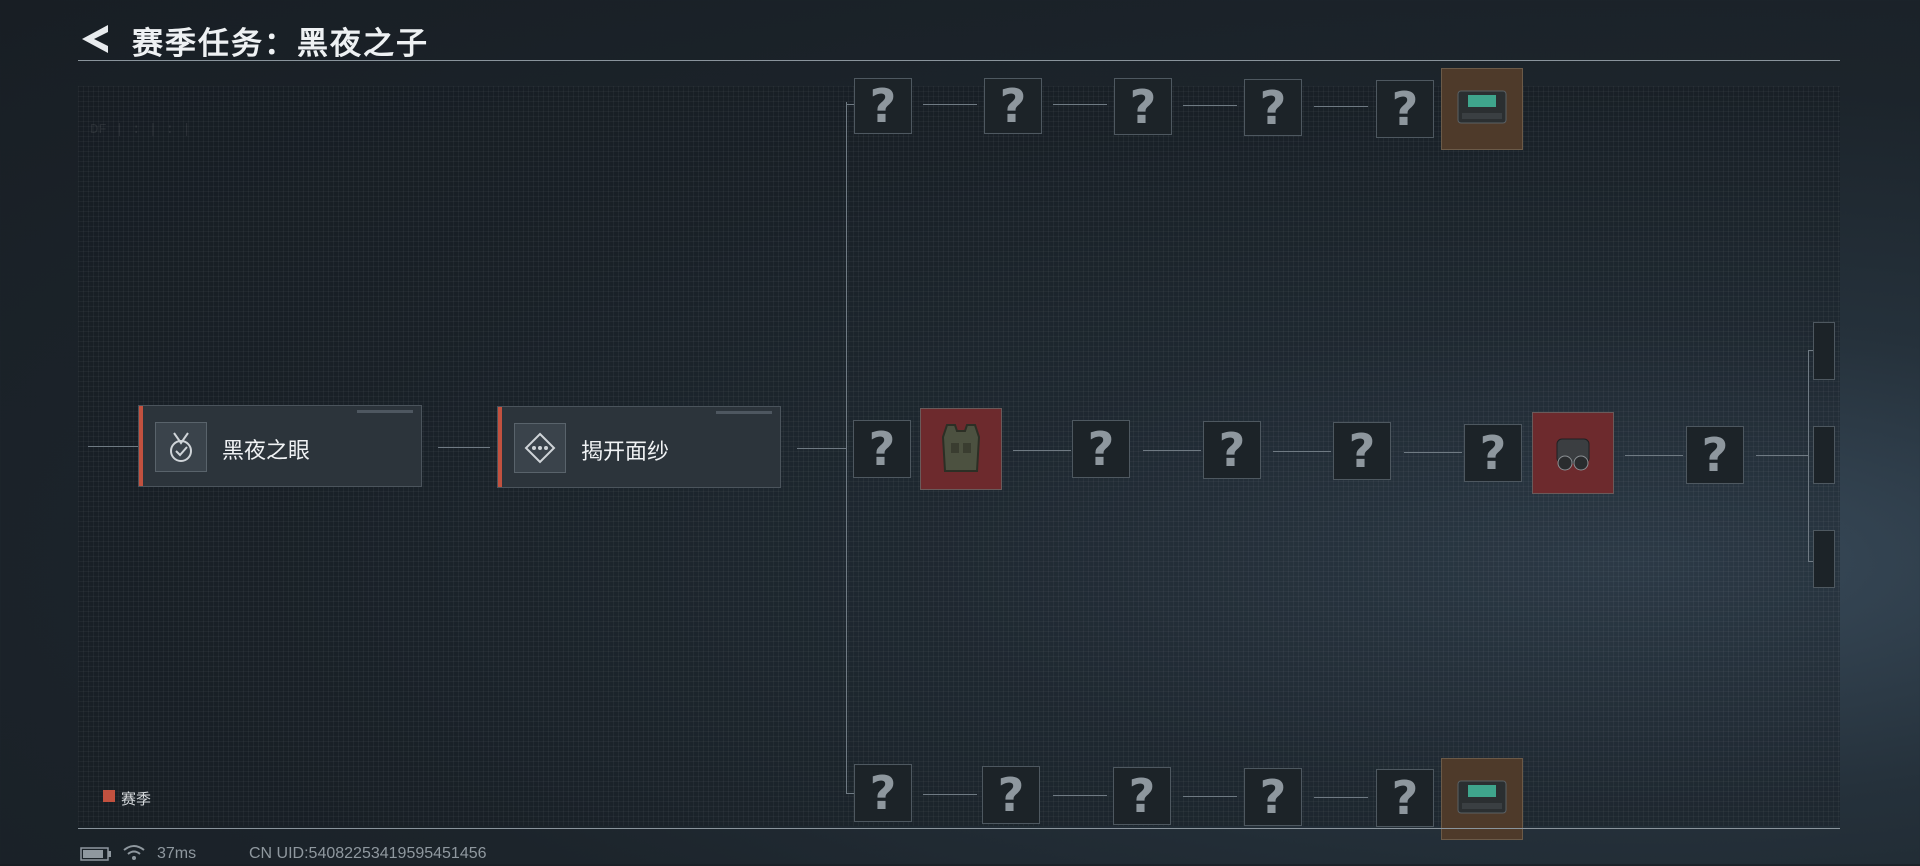  Describe the element at coordinates (959, 828) in the screenshot. I see `footer-divider` at that location.